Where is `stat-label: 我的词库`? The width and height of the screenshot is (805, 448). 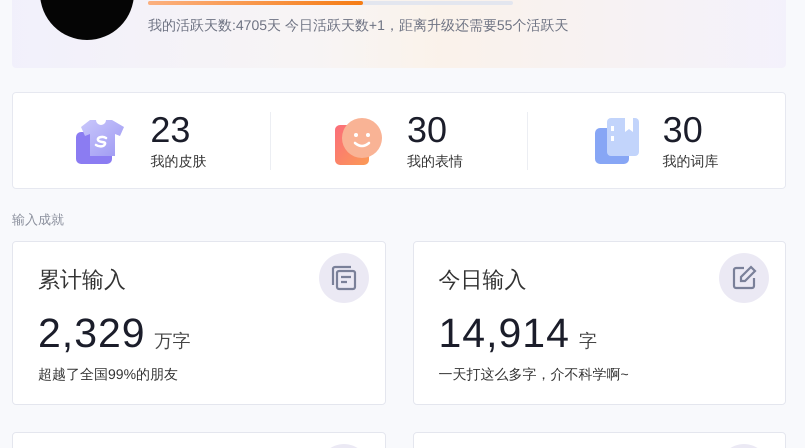
stat-label: 我的词库 is located at coordinates (690, 161).